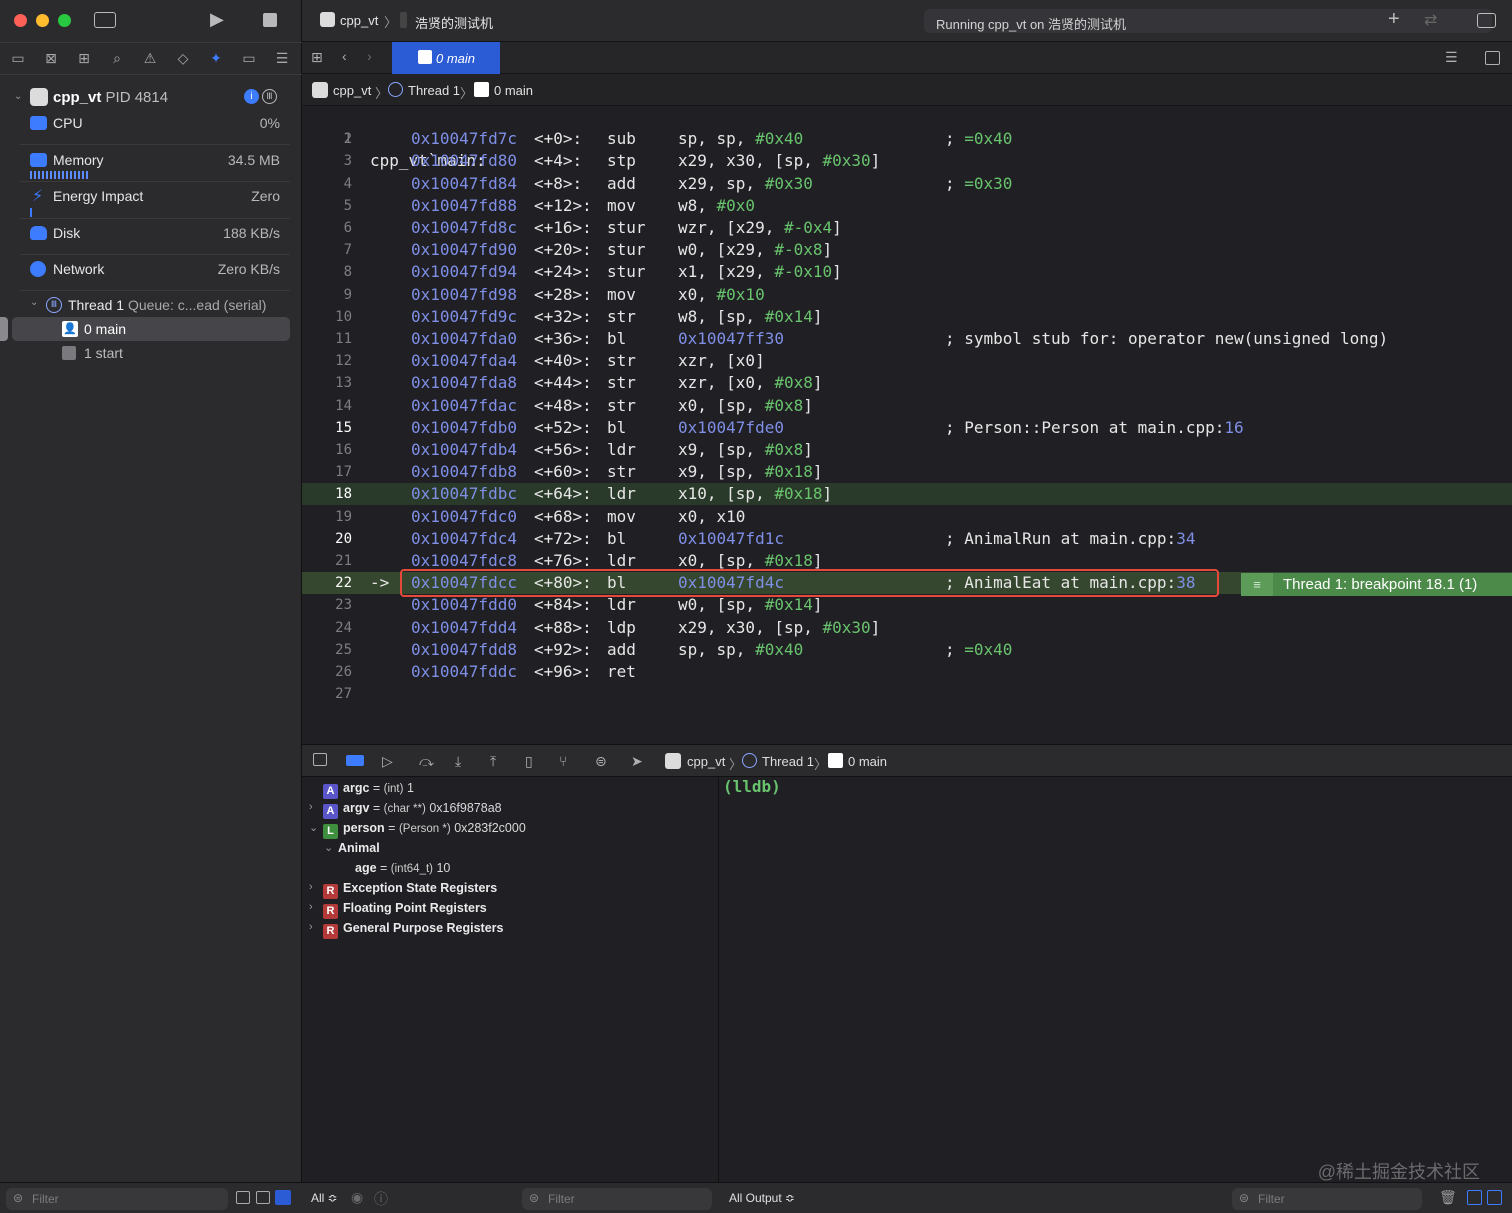  I want to click on scheme-selector: cpp_vt, so click(359, 20).